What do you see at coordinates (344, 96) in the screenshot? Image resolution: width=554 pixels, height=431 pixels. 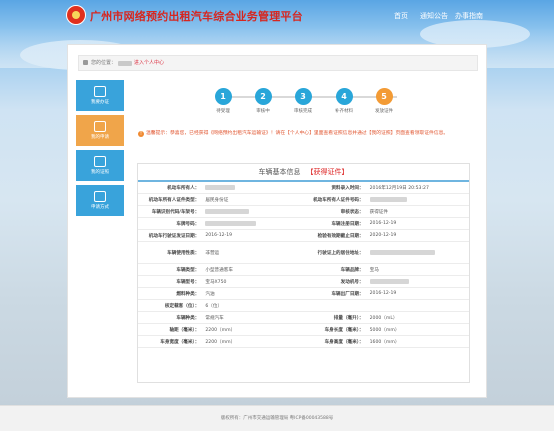 I see `step-number: 4` at bounding box center [344, 96].